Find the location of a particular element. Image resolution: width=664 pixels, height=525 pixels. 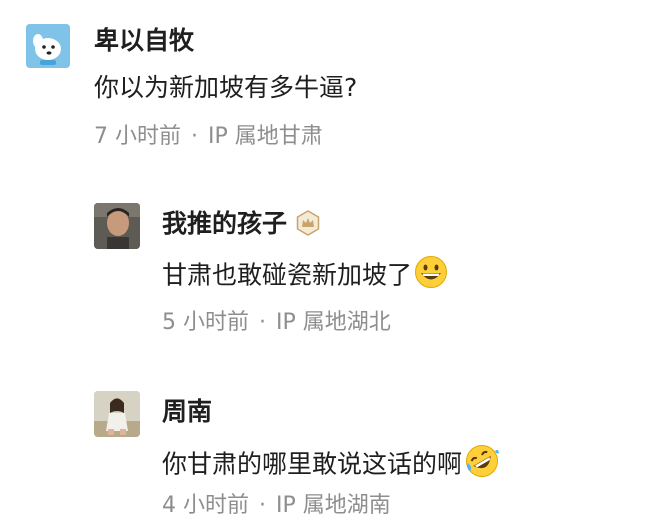

ip-location: IP 属地湖南 is located at coordinates (333, 505).